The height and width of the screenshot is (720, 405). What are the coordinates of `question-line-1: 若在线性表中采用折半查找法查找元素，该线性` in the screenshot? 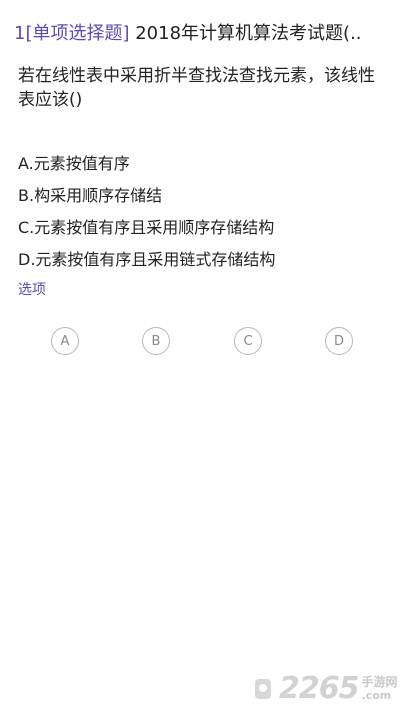 It's located at (196, 76).